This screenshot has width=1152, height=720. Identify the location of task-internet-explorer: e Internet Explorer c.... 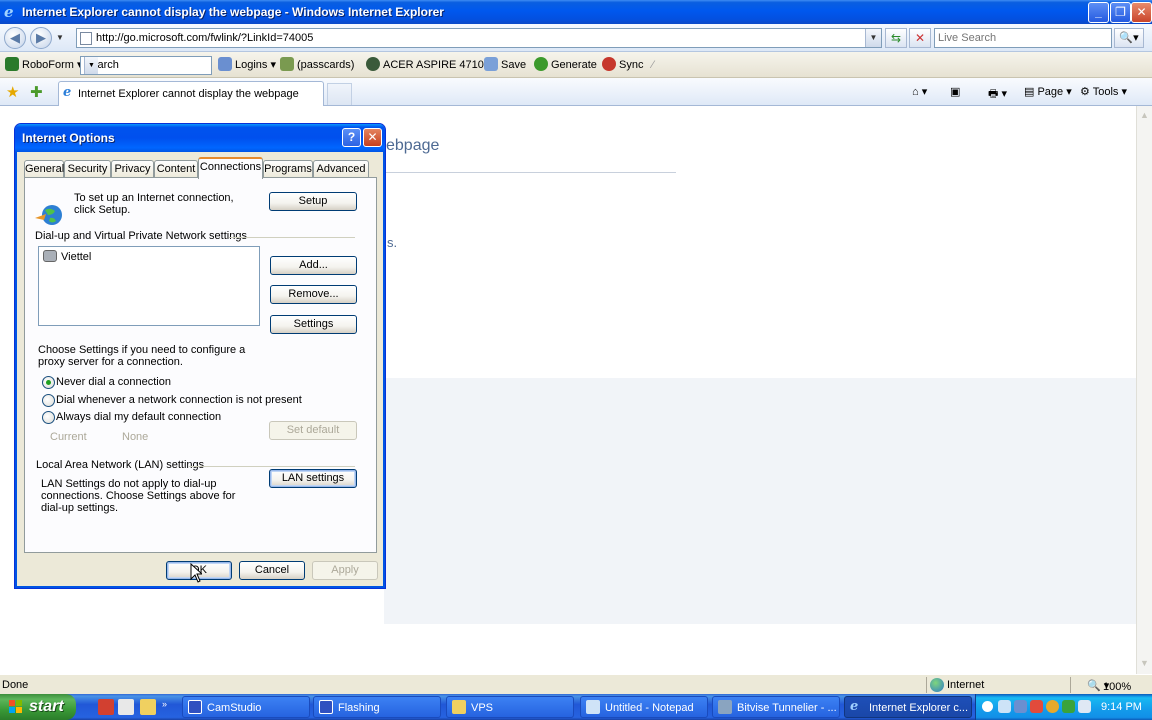
(908, 707).